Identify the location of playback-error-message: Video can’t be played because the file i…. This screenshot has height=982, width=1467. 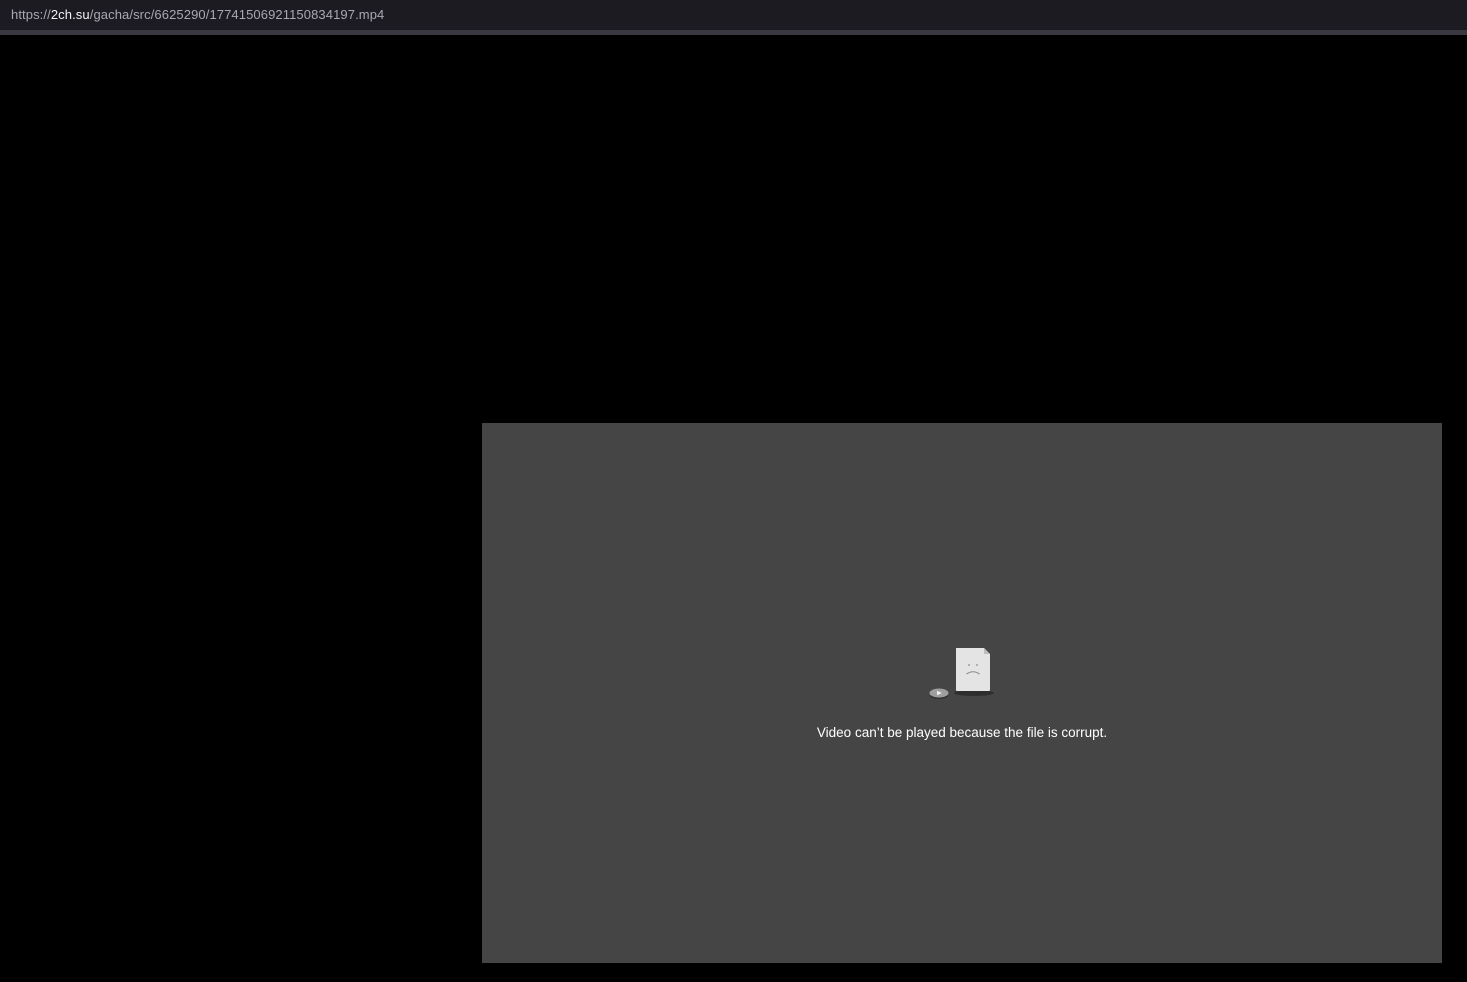
(962, 732).